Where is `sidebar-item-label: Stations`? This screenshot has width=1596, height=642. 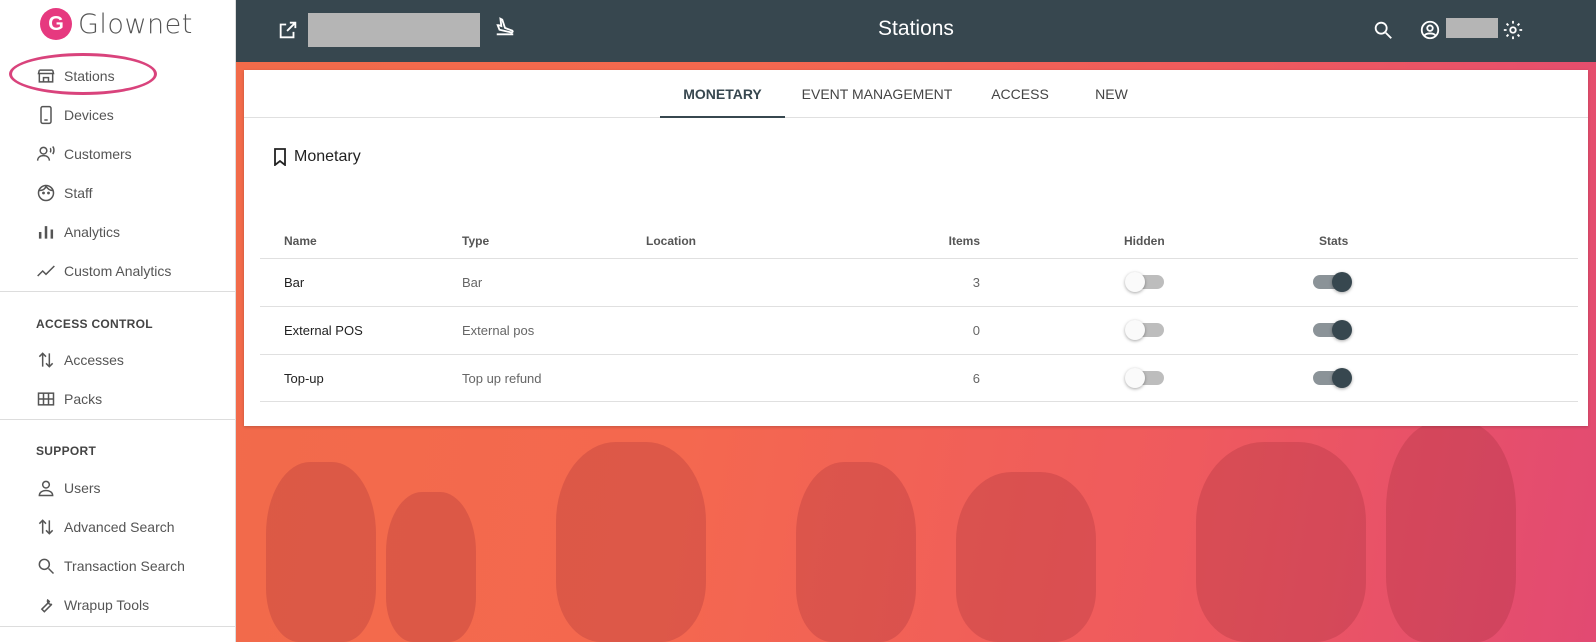 sidebar-item-label: Stations is located at coordinates (89, 76).